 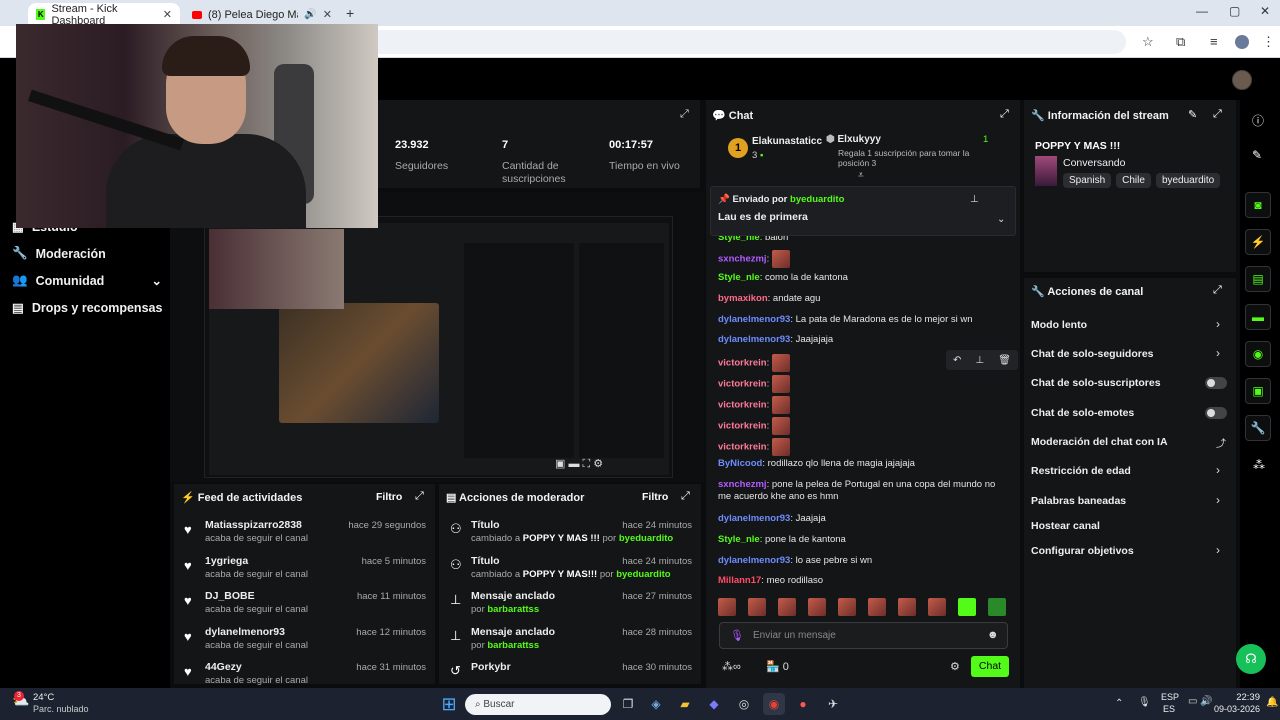 What do you see at coordinates (1258, 428) in the screenshot?
I see `wrench-icon: 🔧` at bounding box center [1258, 428].